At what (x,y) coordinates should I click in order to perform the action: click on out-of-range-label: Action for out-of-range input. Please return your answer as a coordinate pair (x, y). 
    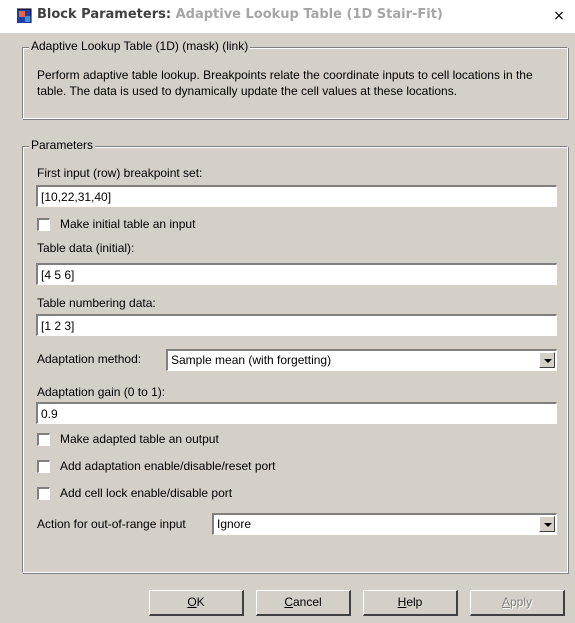
    Looking at the image, I should click on (111, 524).